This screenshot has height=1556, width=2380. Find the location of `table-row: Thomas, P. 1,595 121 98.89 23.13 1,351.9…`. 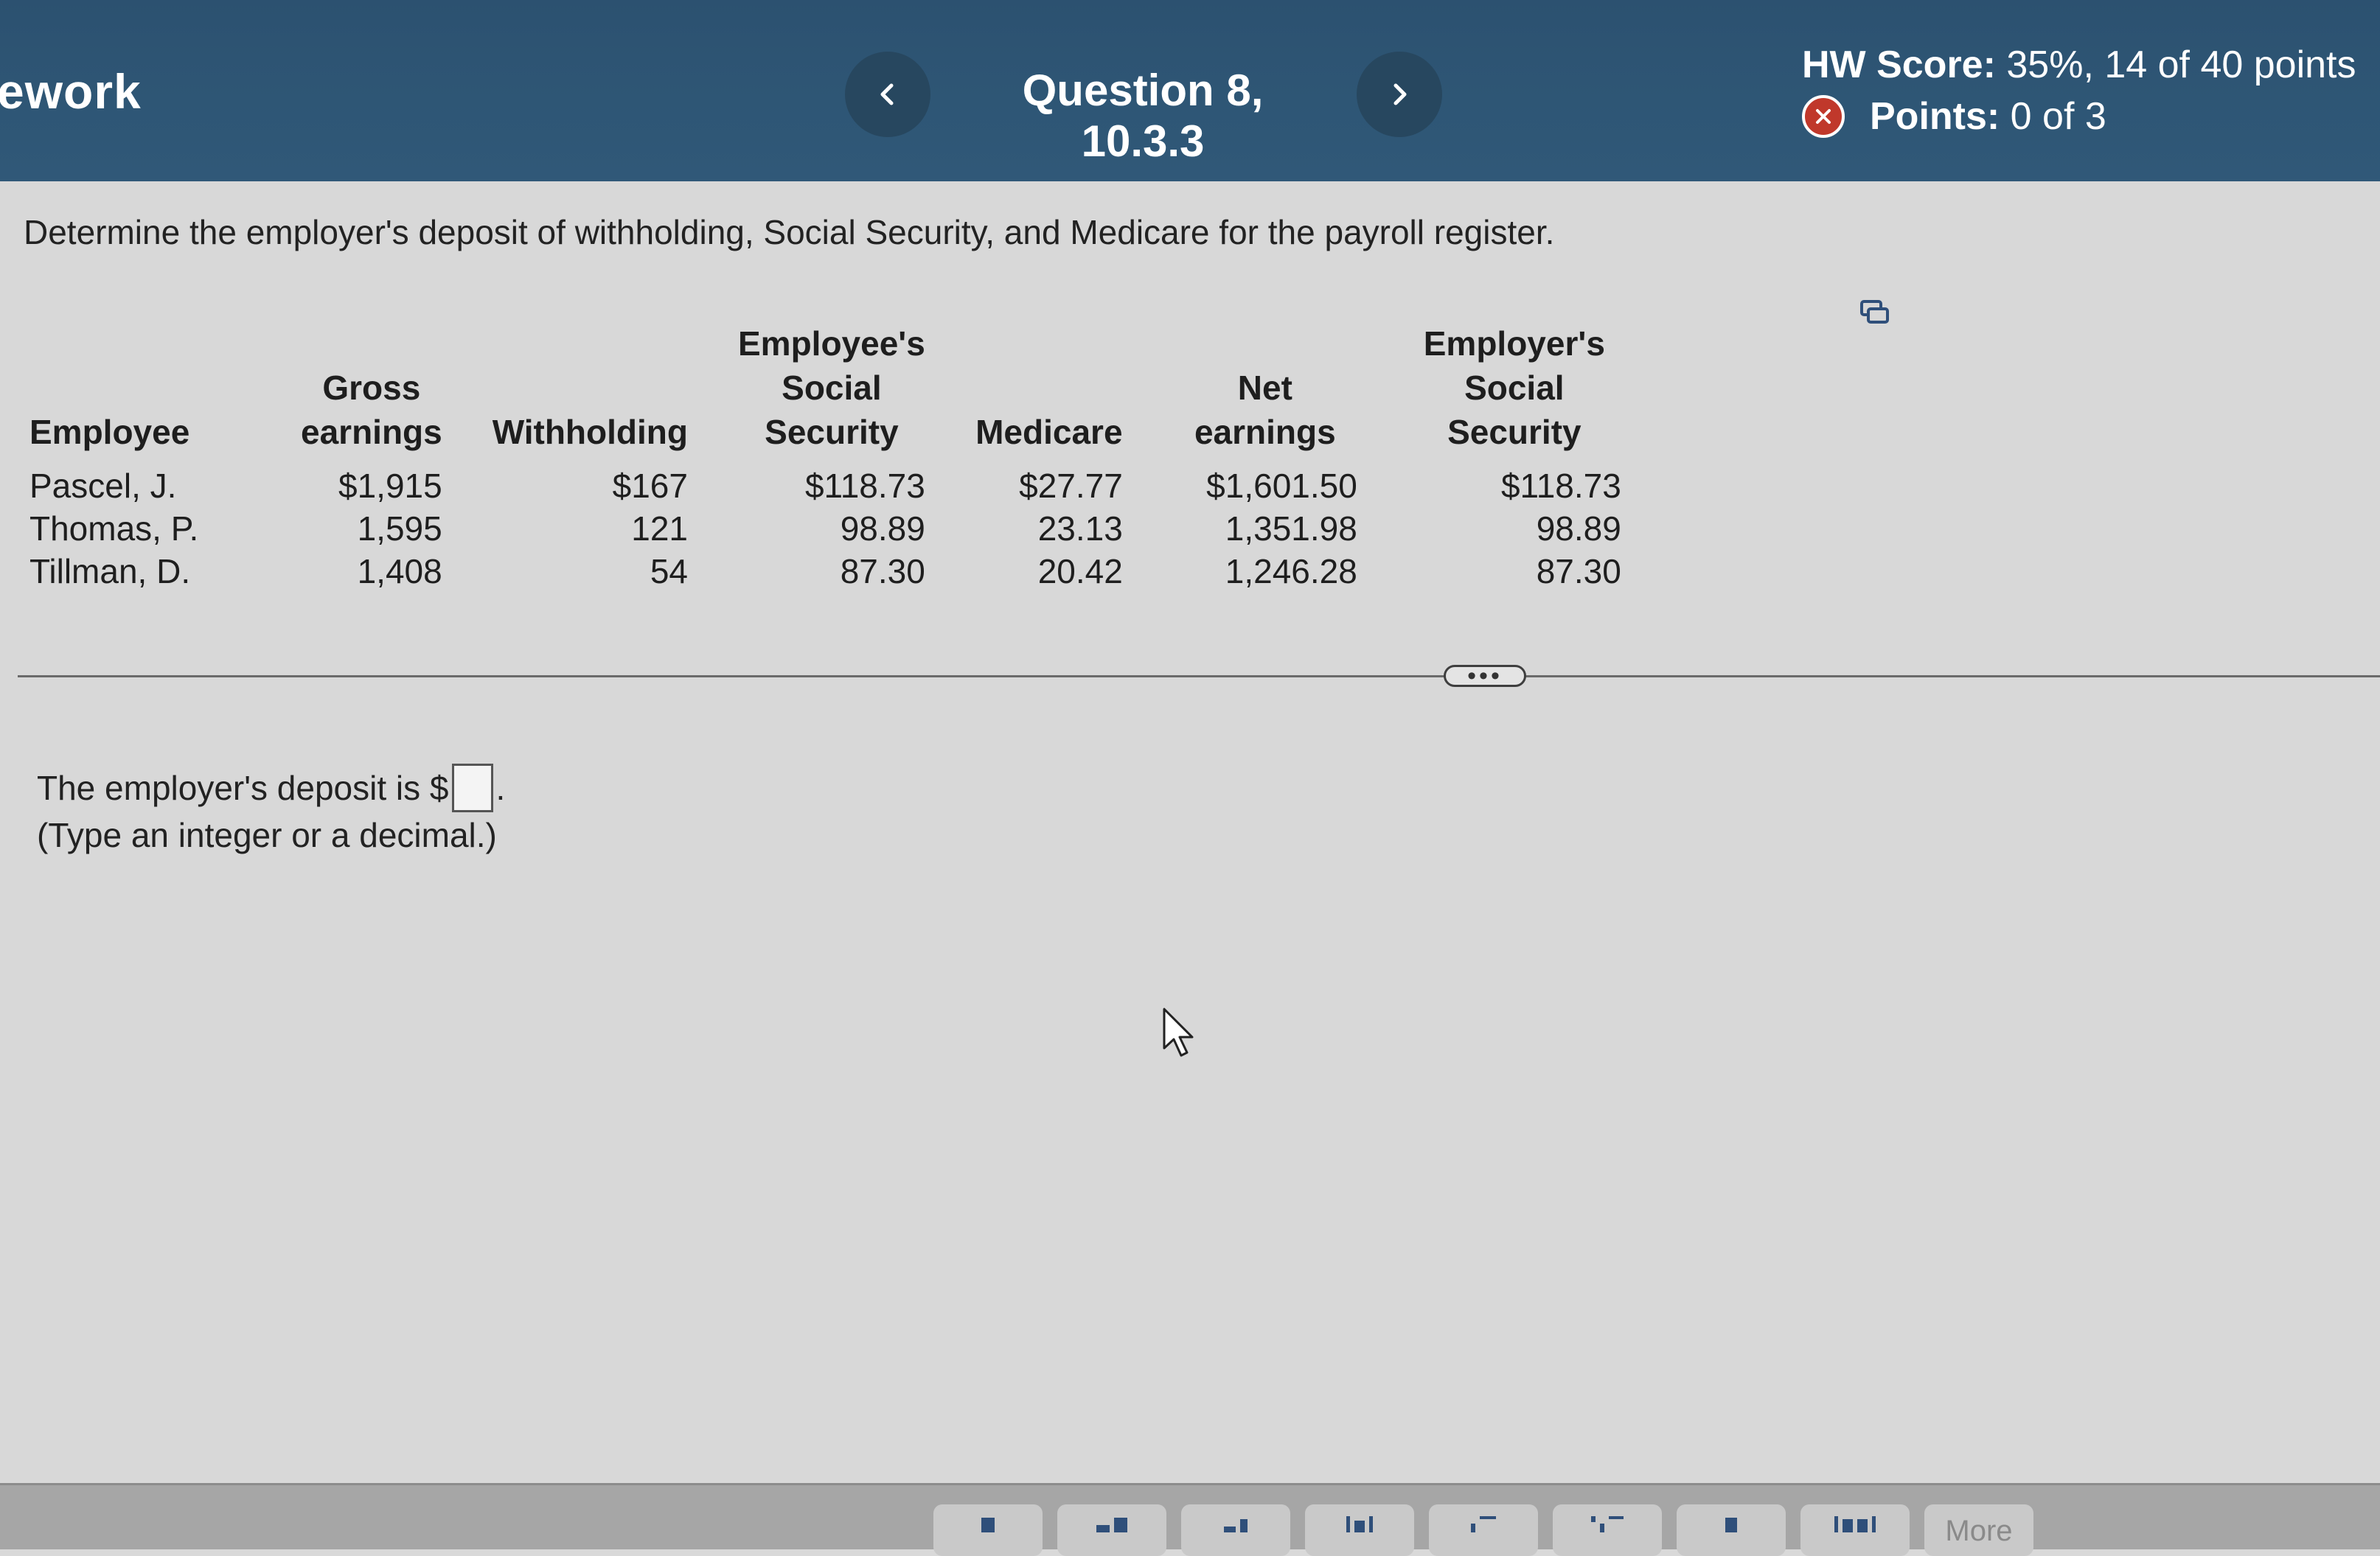

table-row: Thomas, P. 1,595 121 98.89 23.13 1,351.9… is located at coordinates (834, 528).